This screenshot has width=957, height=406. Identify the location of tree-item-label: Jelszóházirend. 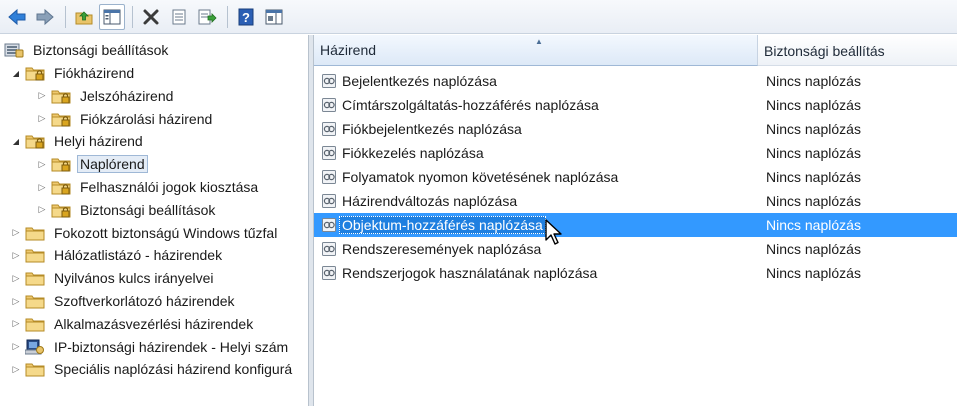
(127, 95).